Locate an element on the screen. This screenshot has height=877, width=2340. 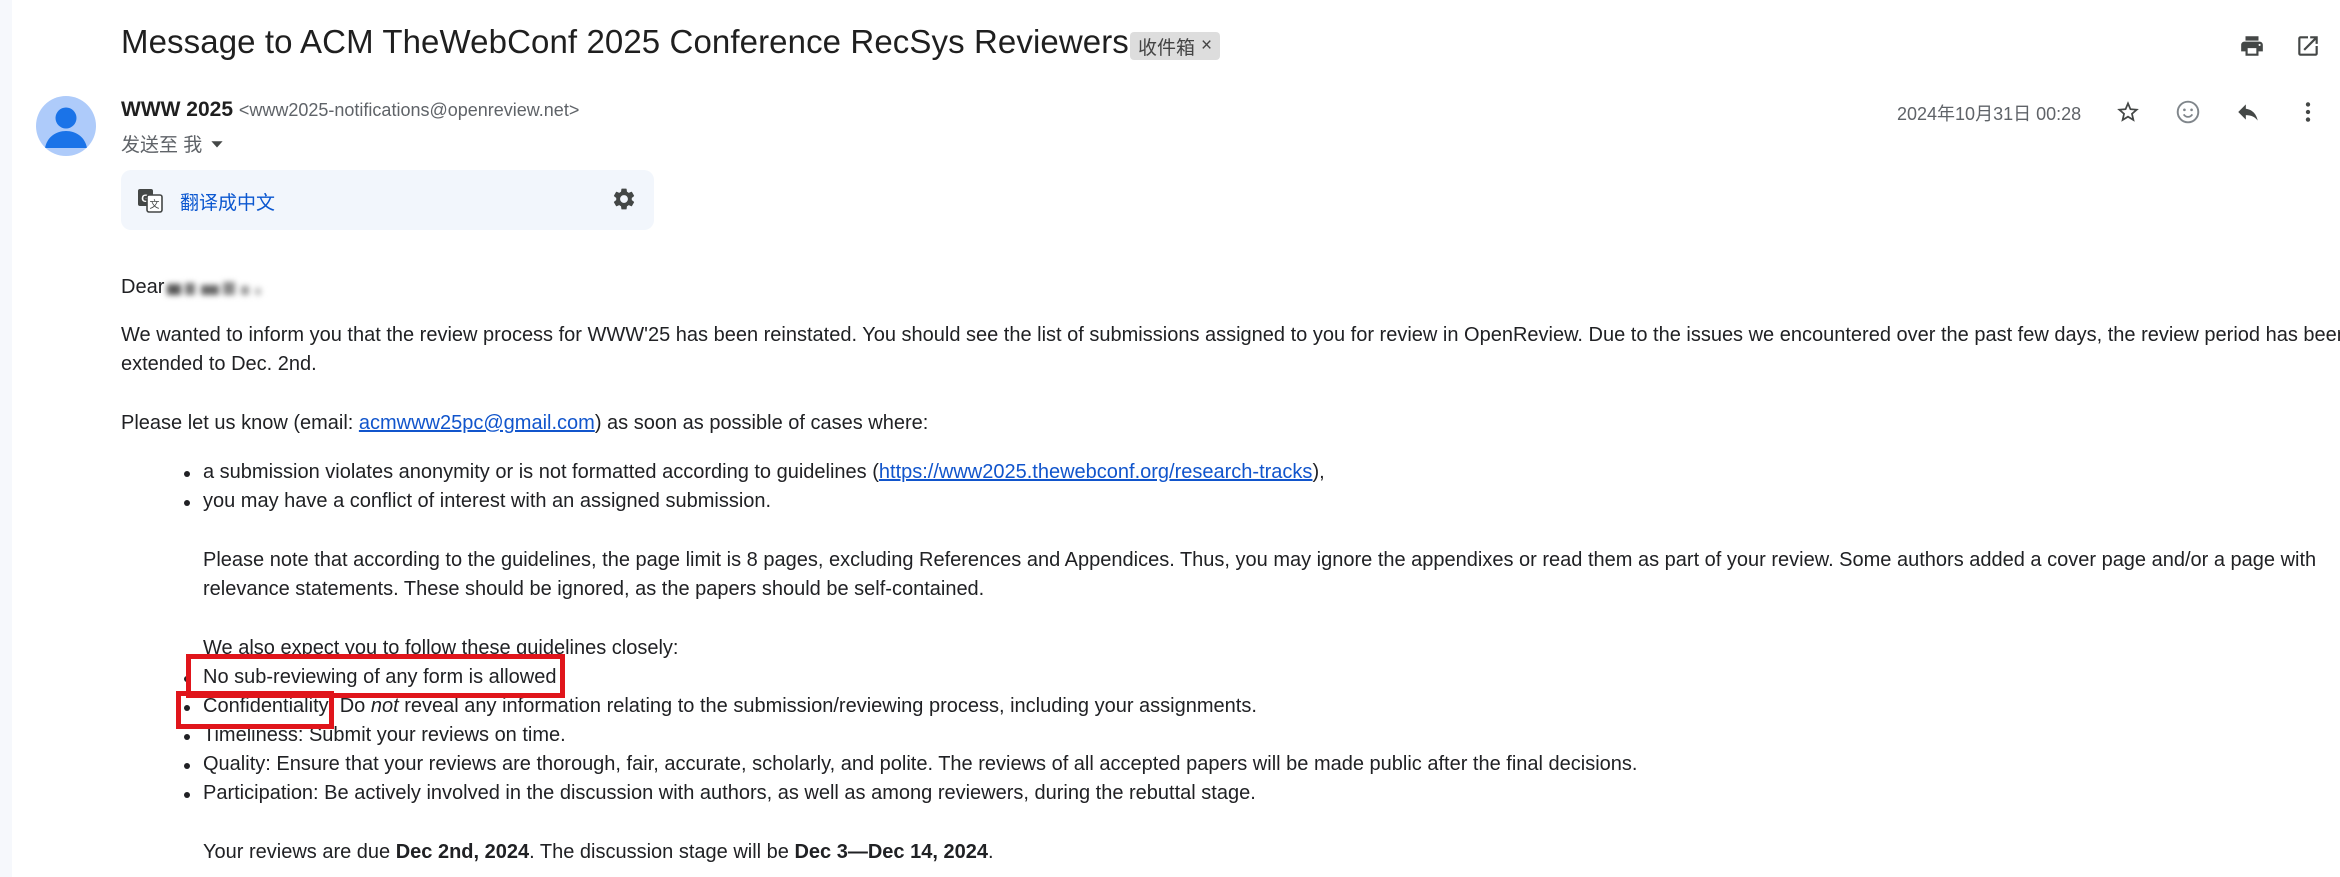
greeting: Dear is located at coordinates (143, 287).